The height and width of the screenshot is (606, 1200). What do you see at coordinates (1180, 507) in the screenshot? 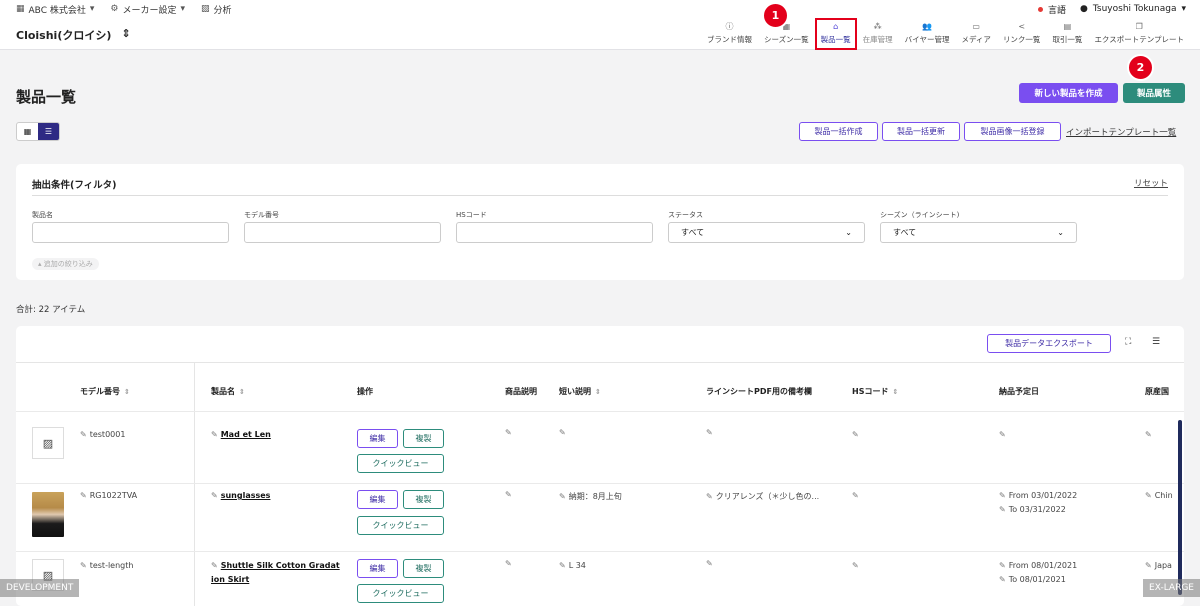
I see `vertical-scrollbar` at bounding box center [1180, 507].